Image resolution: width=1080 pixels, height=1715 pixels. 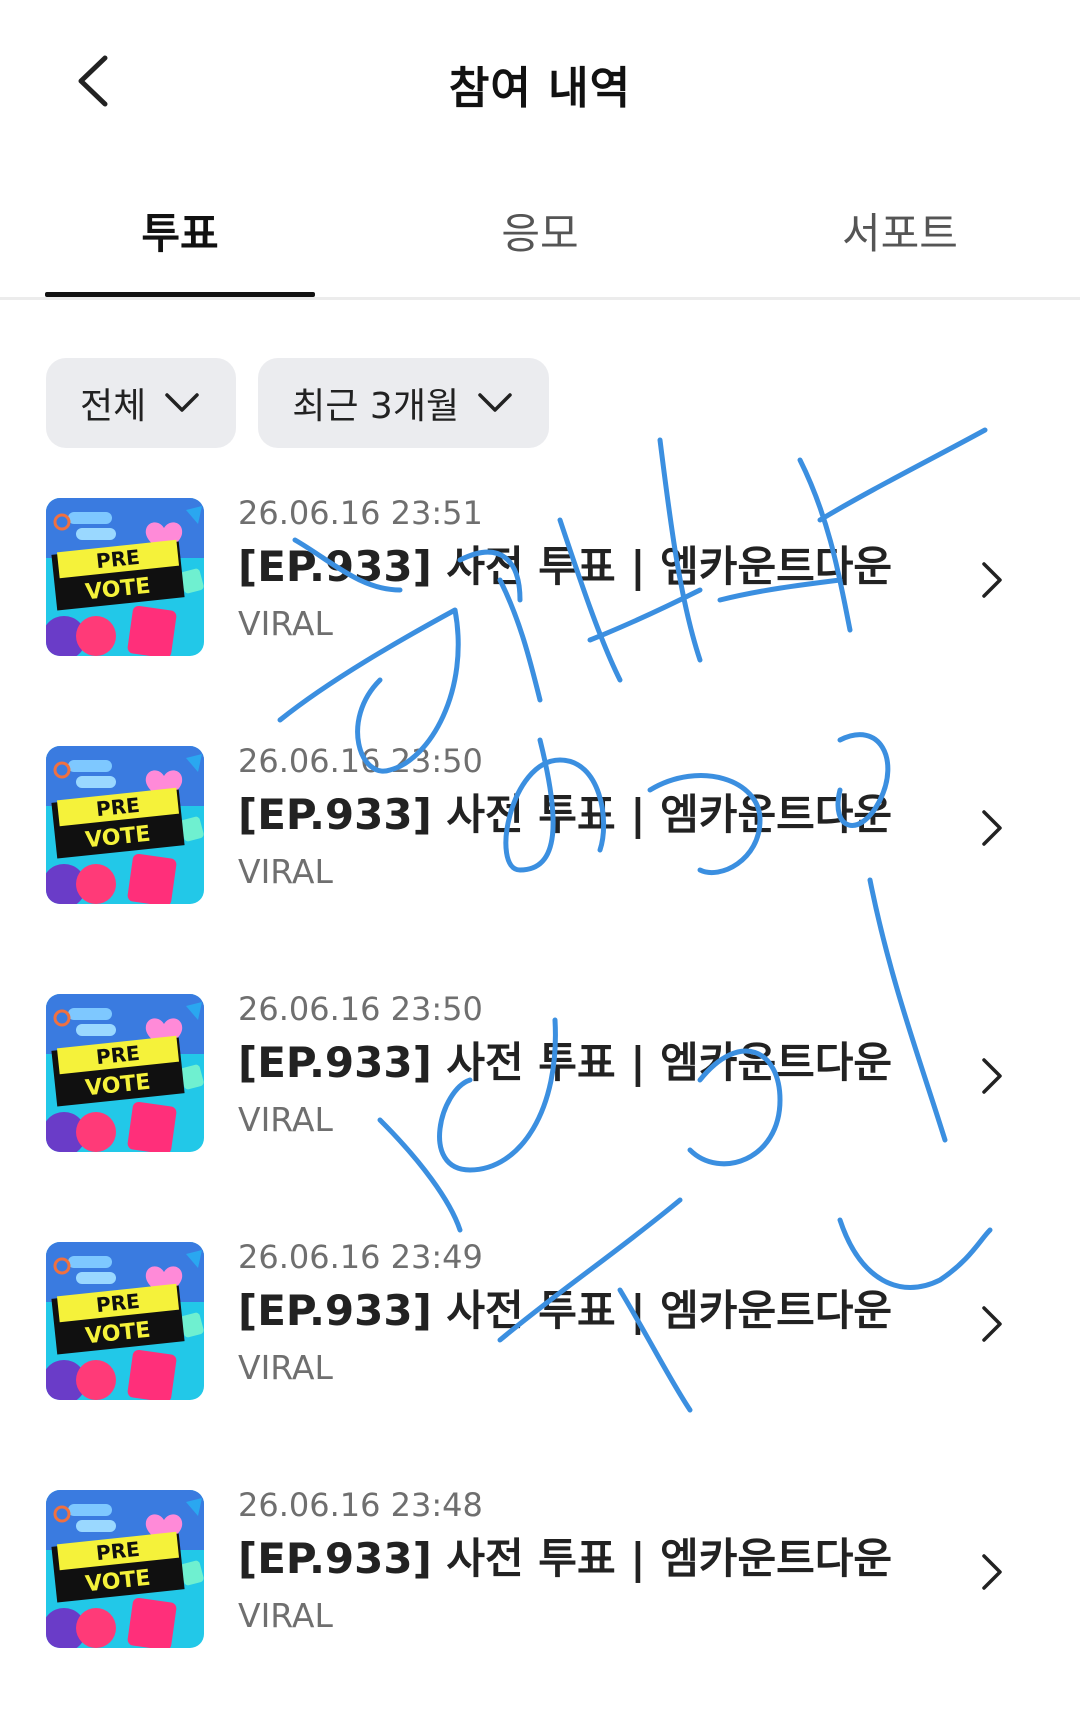 What do you see at coordinates (360, 1505) in the screenshot?
I see `item-date: 26.06.16 23:48` at bounding box center [360, 1505].